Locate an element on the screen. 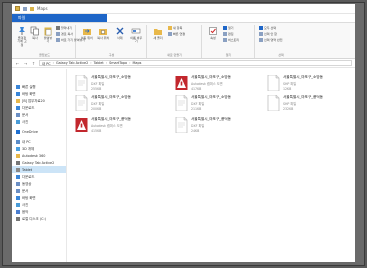  breadcrumb-item: SmartTopo is located at coordinates (118, 63).